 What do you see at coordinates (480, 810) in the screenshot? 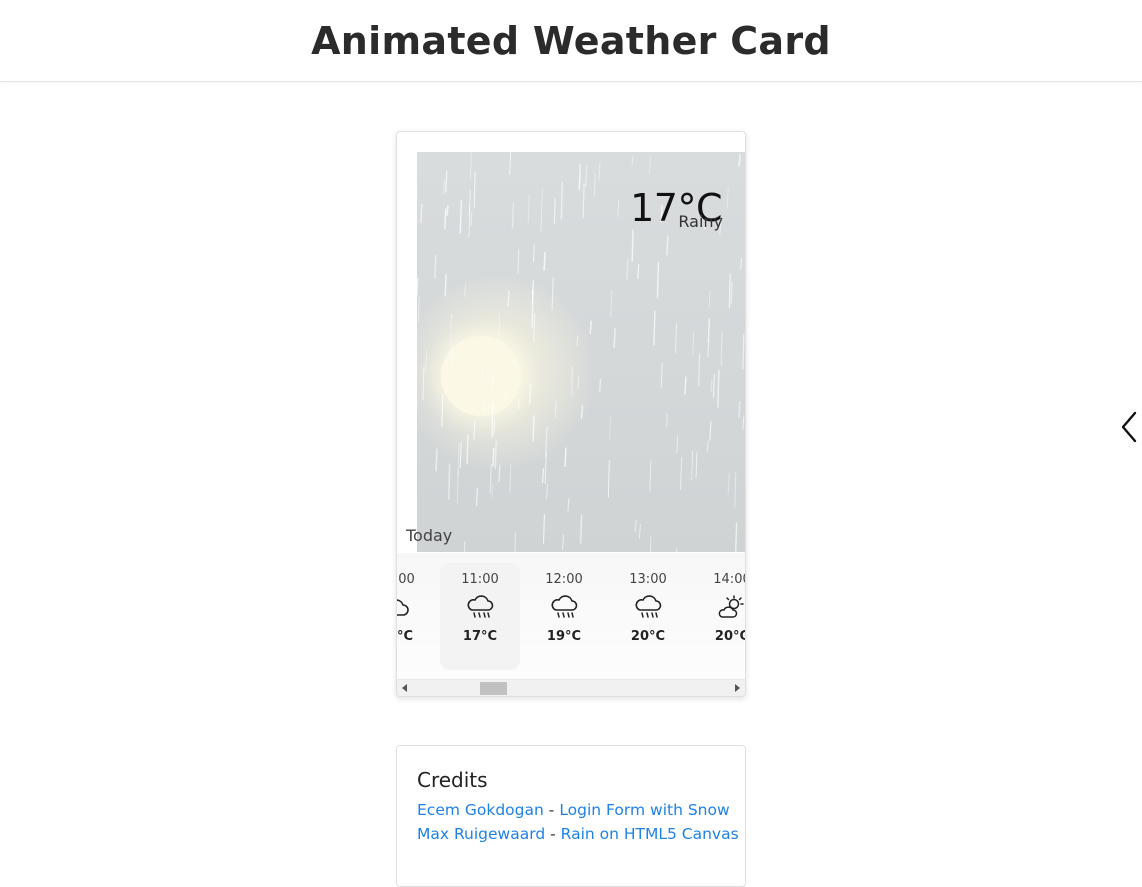
I see `credit-author-link: Ecem Gokdogan` at bounding box center [480, 810].